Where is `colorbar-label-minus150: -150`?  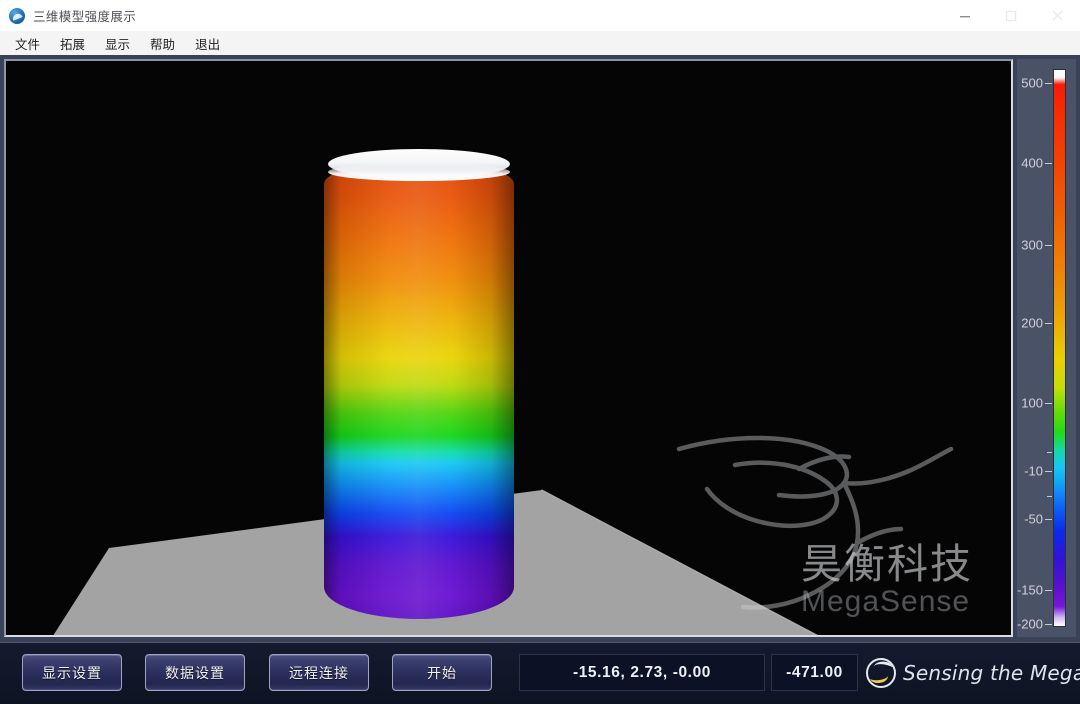
colorbar-label-minus150: -150 is located at coordinates (1029, 590).